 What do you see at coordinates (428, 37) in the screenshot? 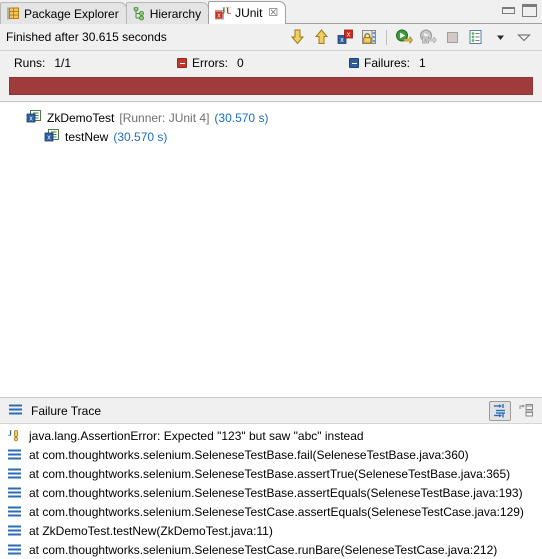
I see `rerun-failed-tests-icon: x` at bounding box center [428, 37].